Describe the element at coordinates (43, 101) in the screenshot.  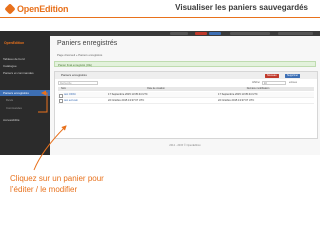
I see `arrow-to-sidebar-icon` at that location.